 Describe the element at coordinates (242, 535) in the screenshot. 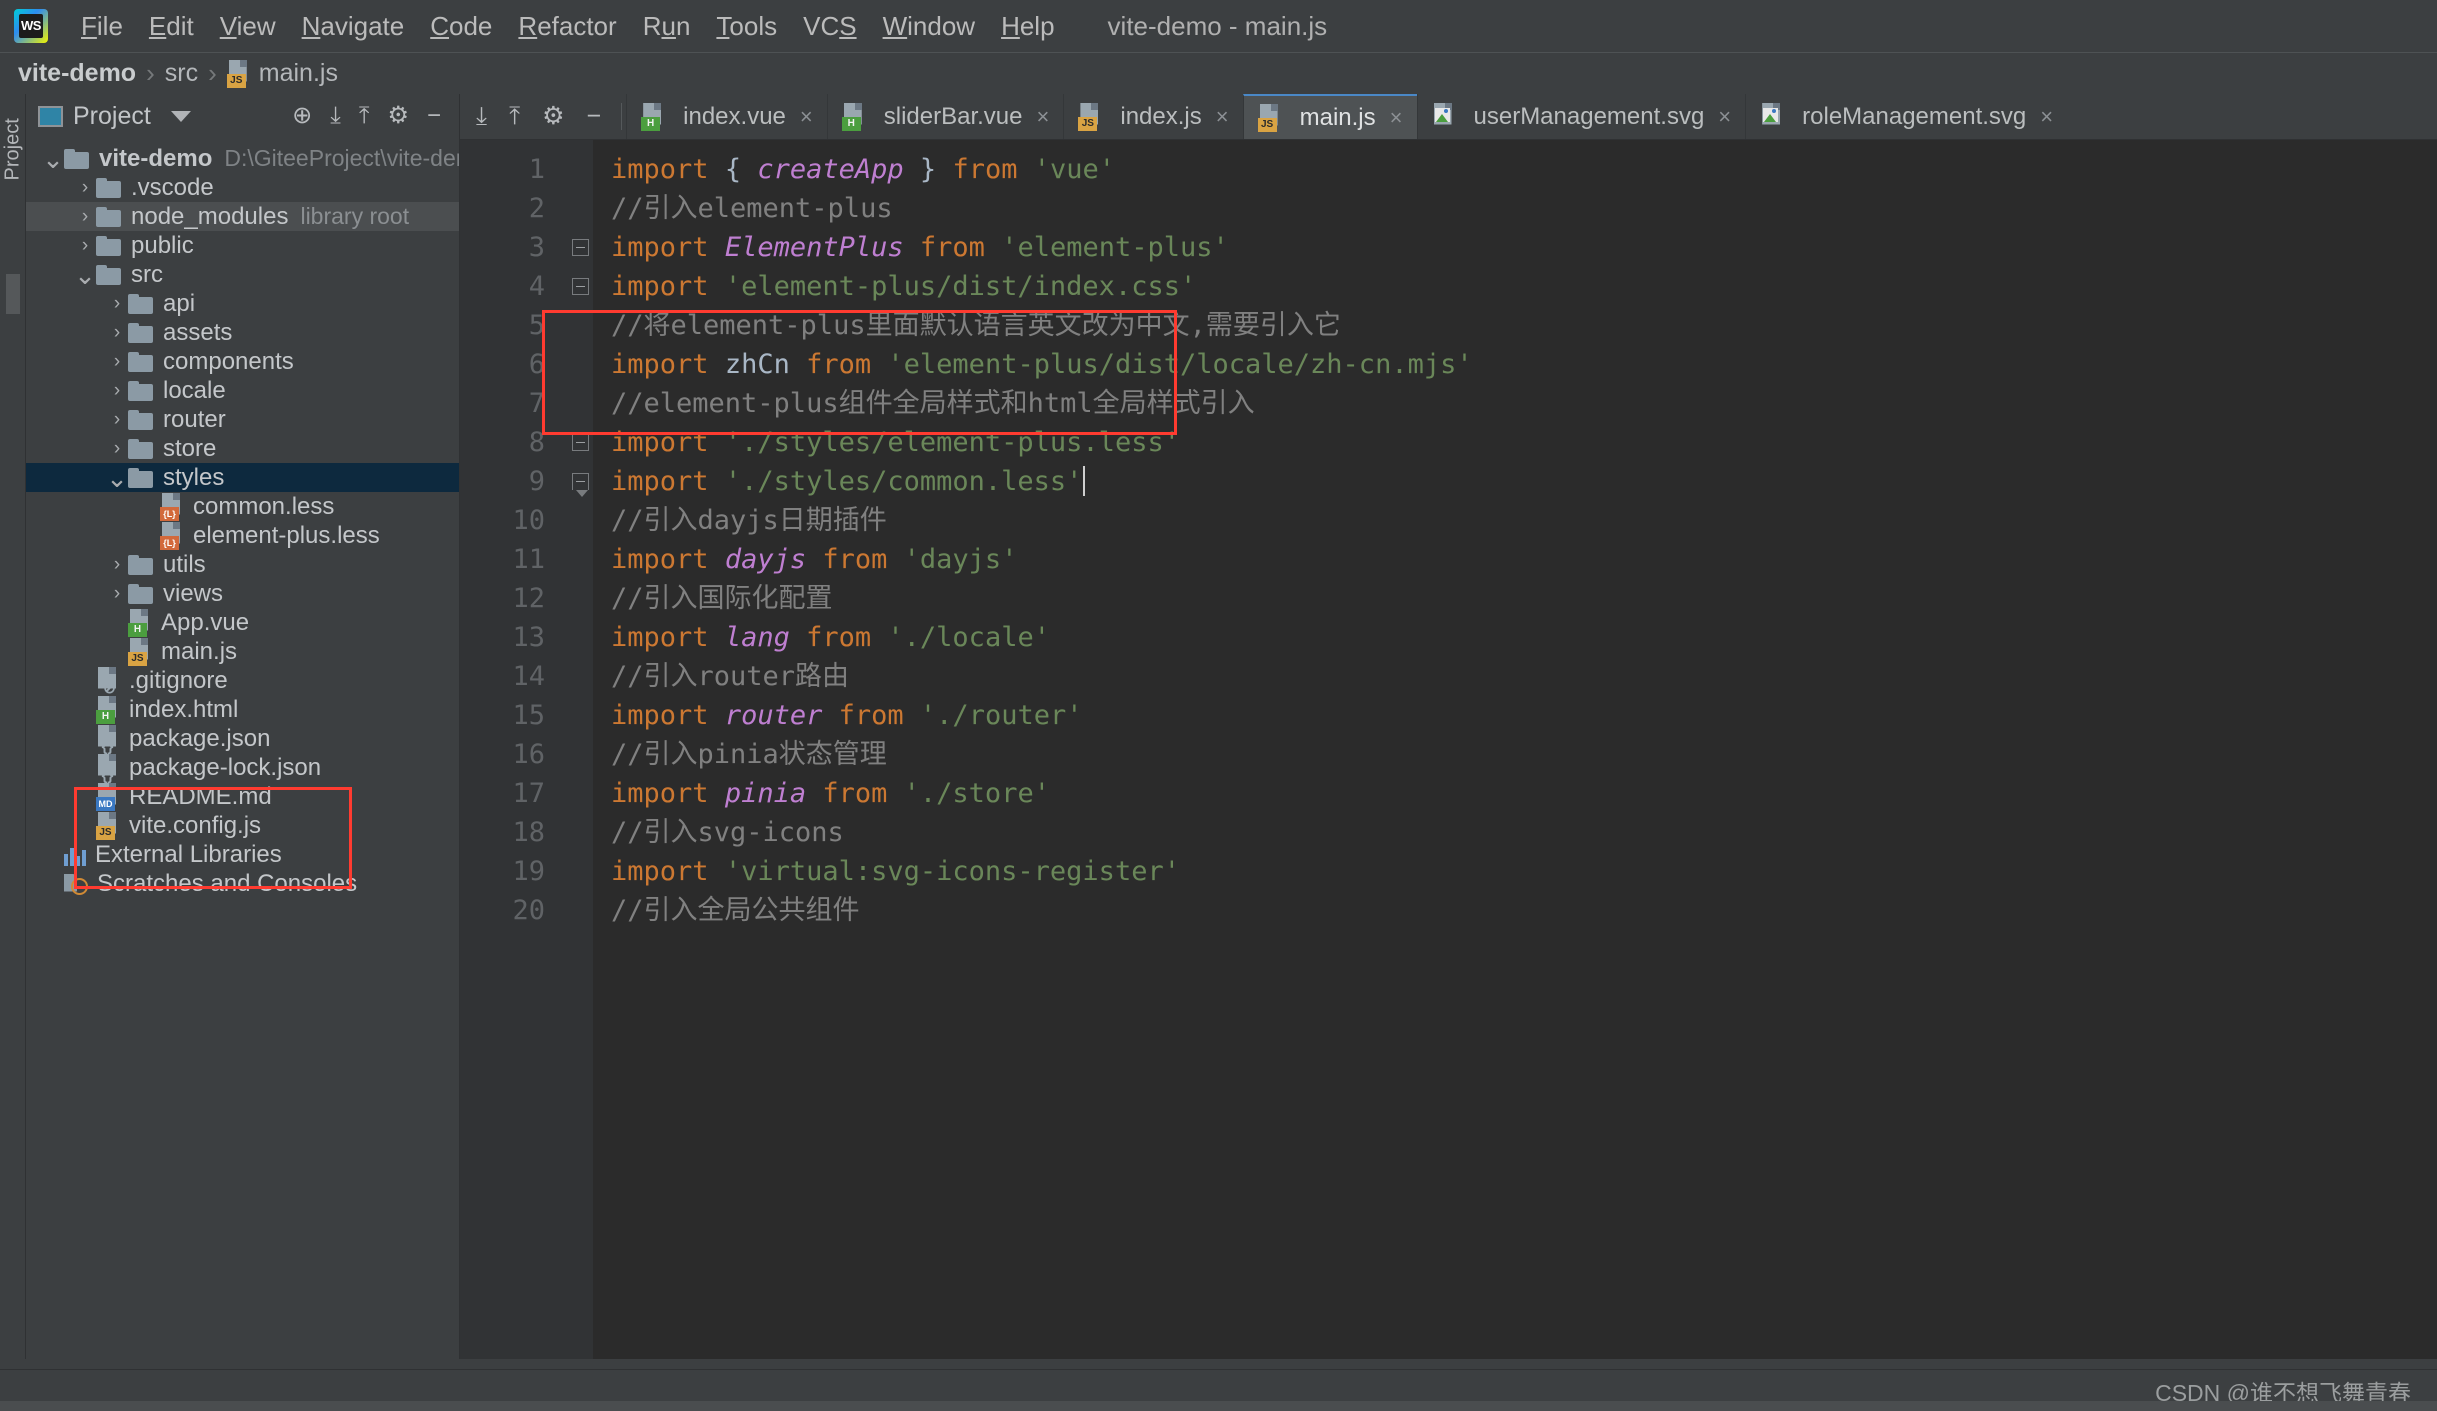

I see `tree-item-element-plus-less: ›{L}element-plus.less` at that location.